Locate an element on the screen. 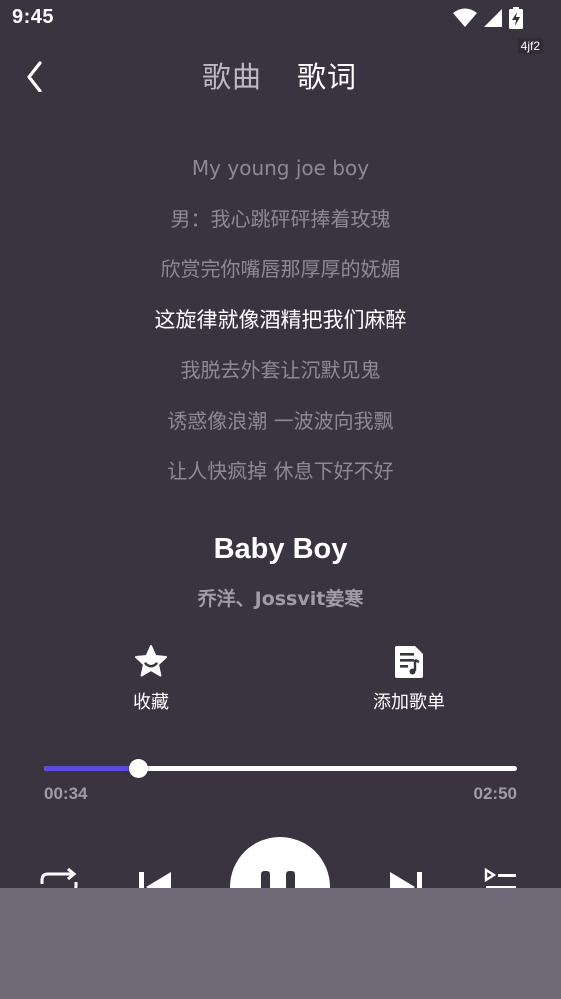 The height and width of the screenshot is (999, 561). progress-thumb is located at coordinates (139, 768).